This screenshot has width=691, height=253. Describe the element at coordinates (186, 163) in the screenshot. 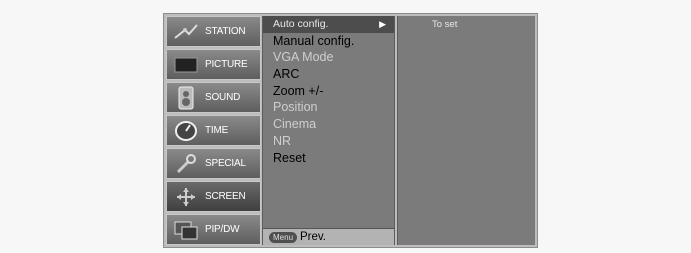

I see `wrench-icon` at that location.